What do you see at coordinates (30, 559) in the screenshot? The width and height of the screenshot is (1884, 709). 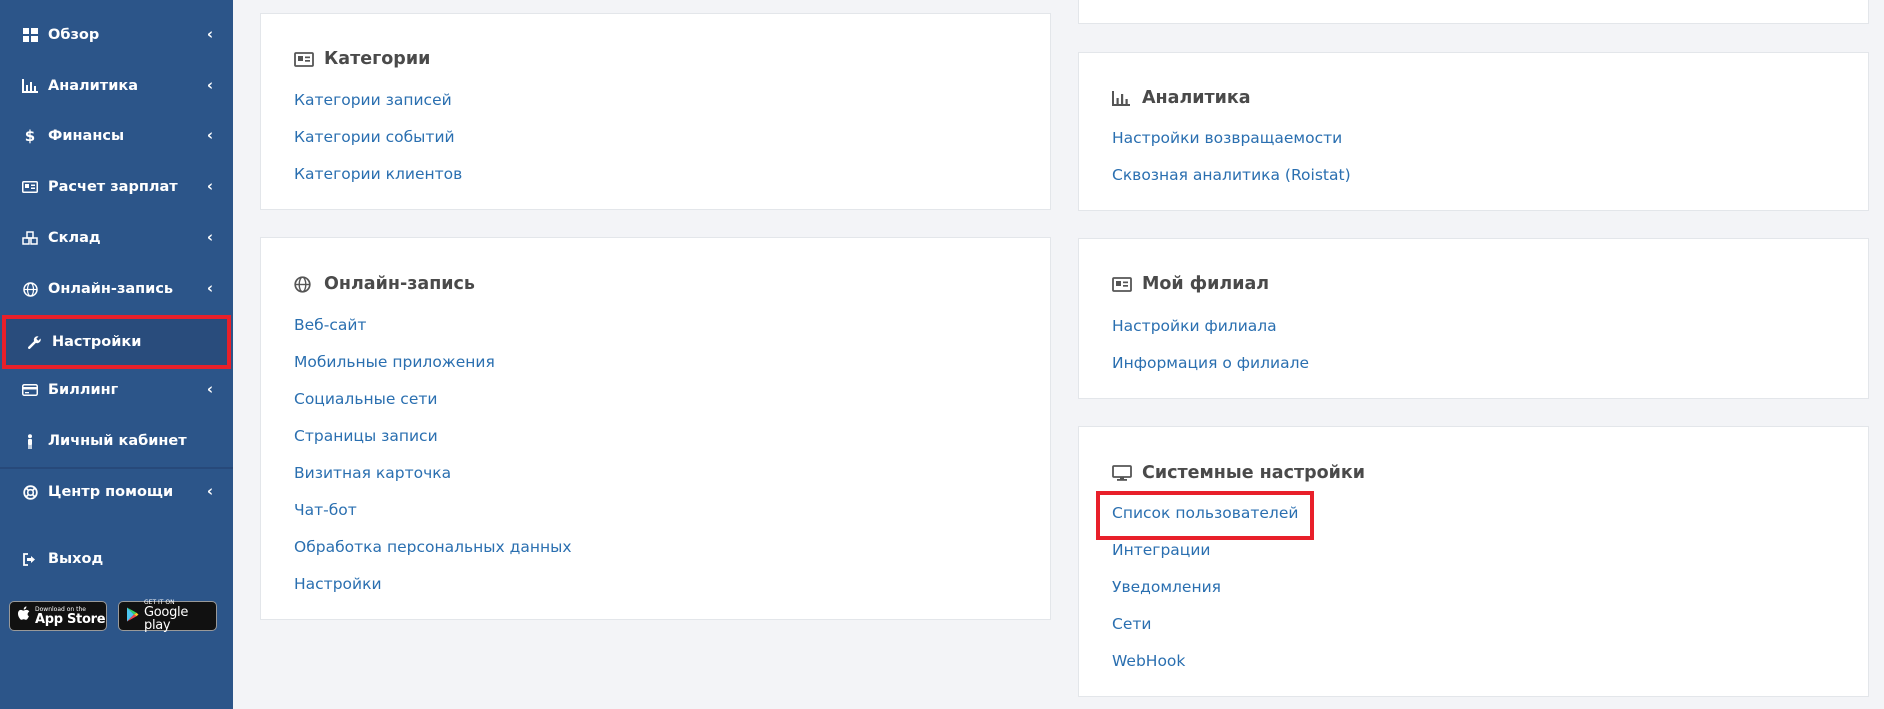 I see `sign-out-icon` at bounding box center [30, 559].